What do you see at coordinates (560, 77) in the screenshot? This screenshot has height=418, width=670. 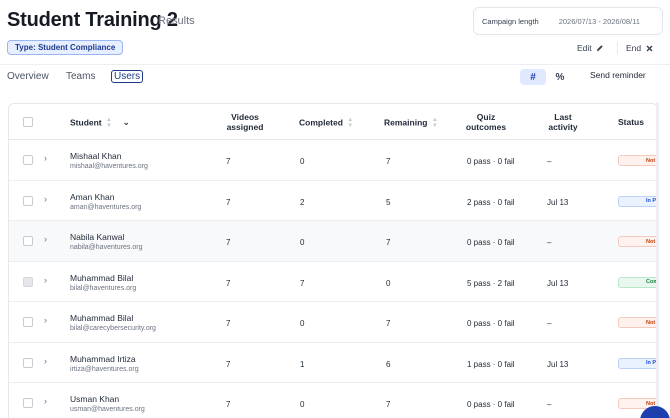 I see `percent-toggle: %` at bounding box center [560, 77].